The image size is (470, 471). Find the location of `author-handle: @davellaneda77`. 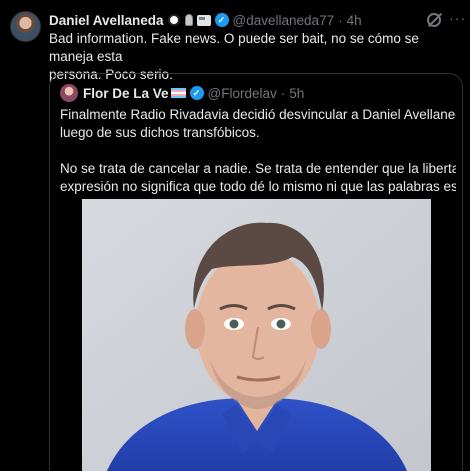

author-handle: @davellaneda77 is located at coordinates (284, 20).